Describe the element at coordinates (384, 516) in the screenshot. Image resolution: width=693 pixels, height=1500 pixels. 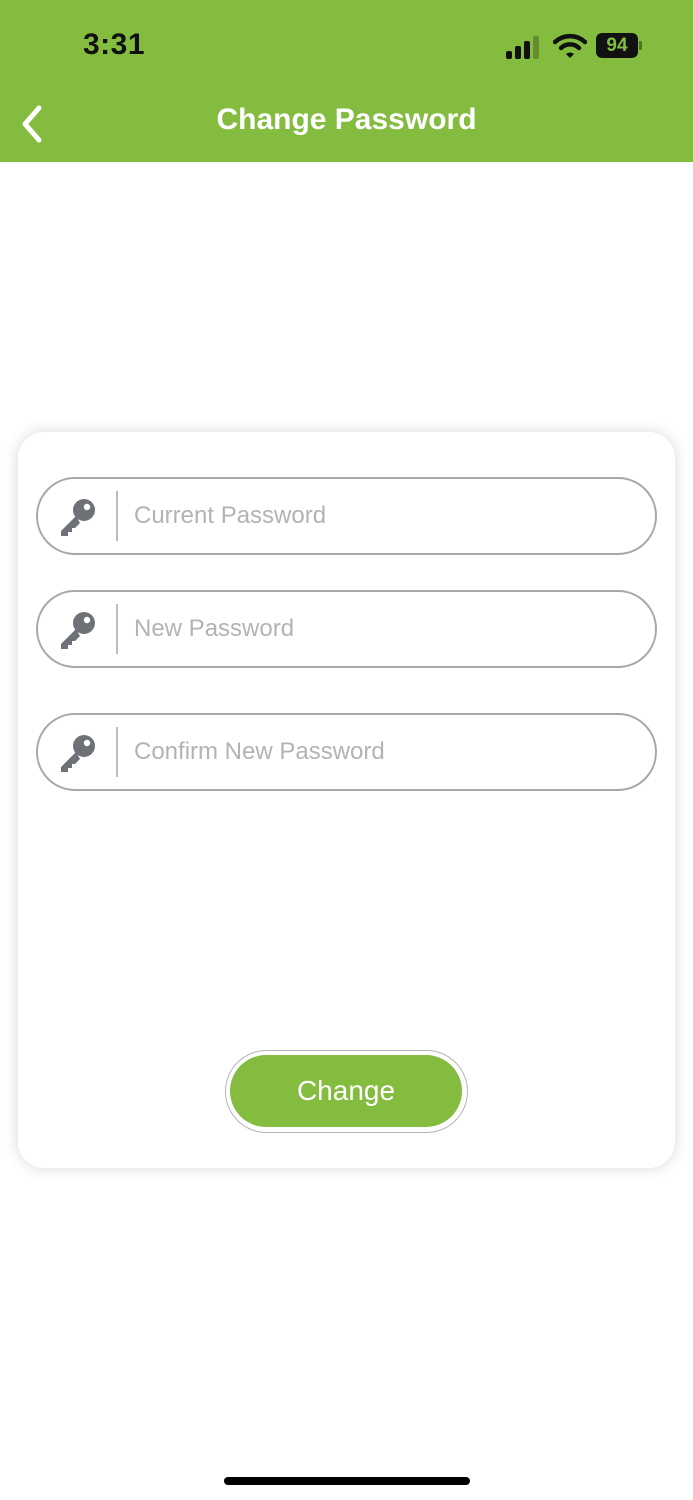
I see `current-password-input` at that location.